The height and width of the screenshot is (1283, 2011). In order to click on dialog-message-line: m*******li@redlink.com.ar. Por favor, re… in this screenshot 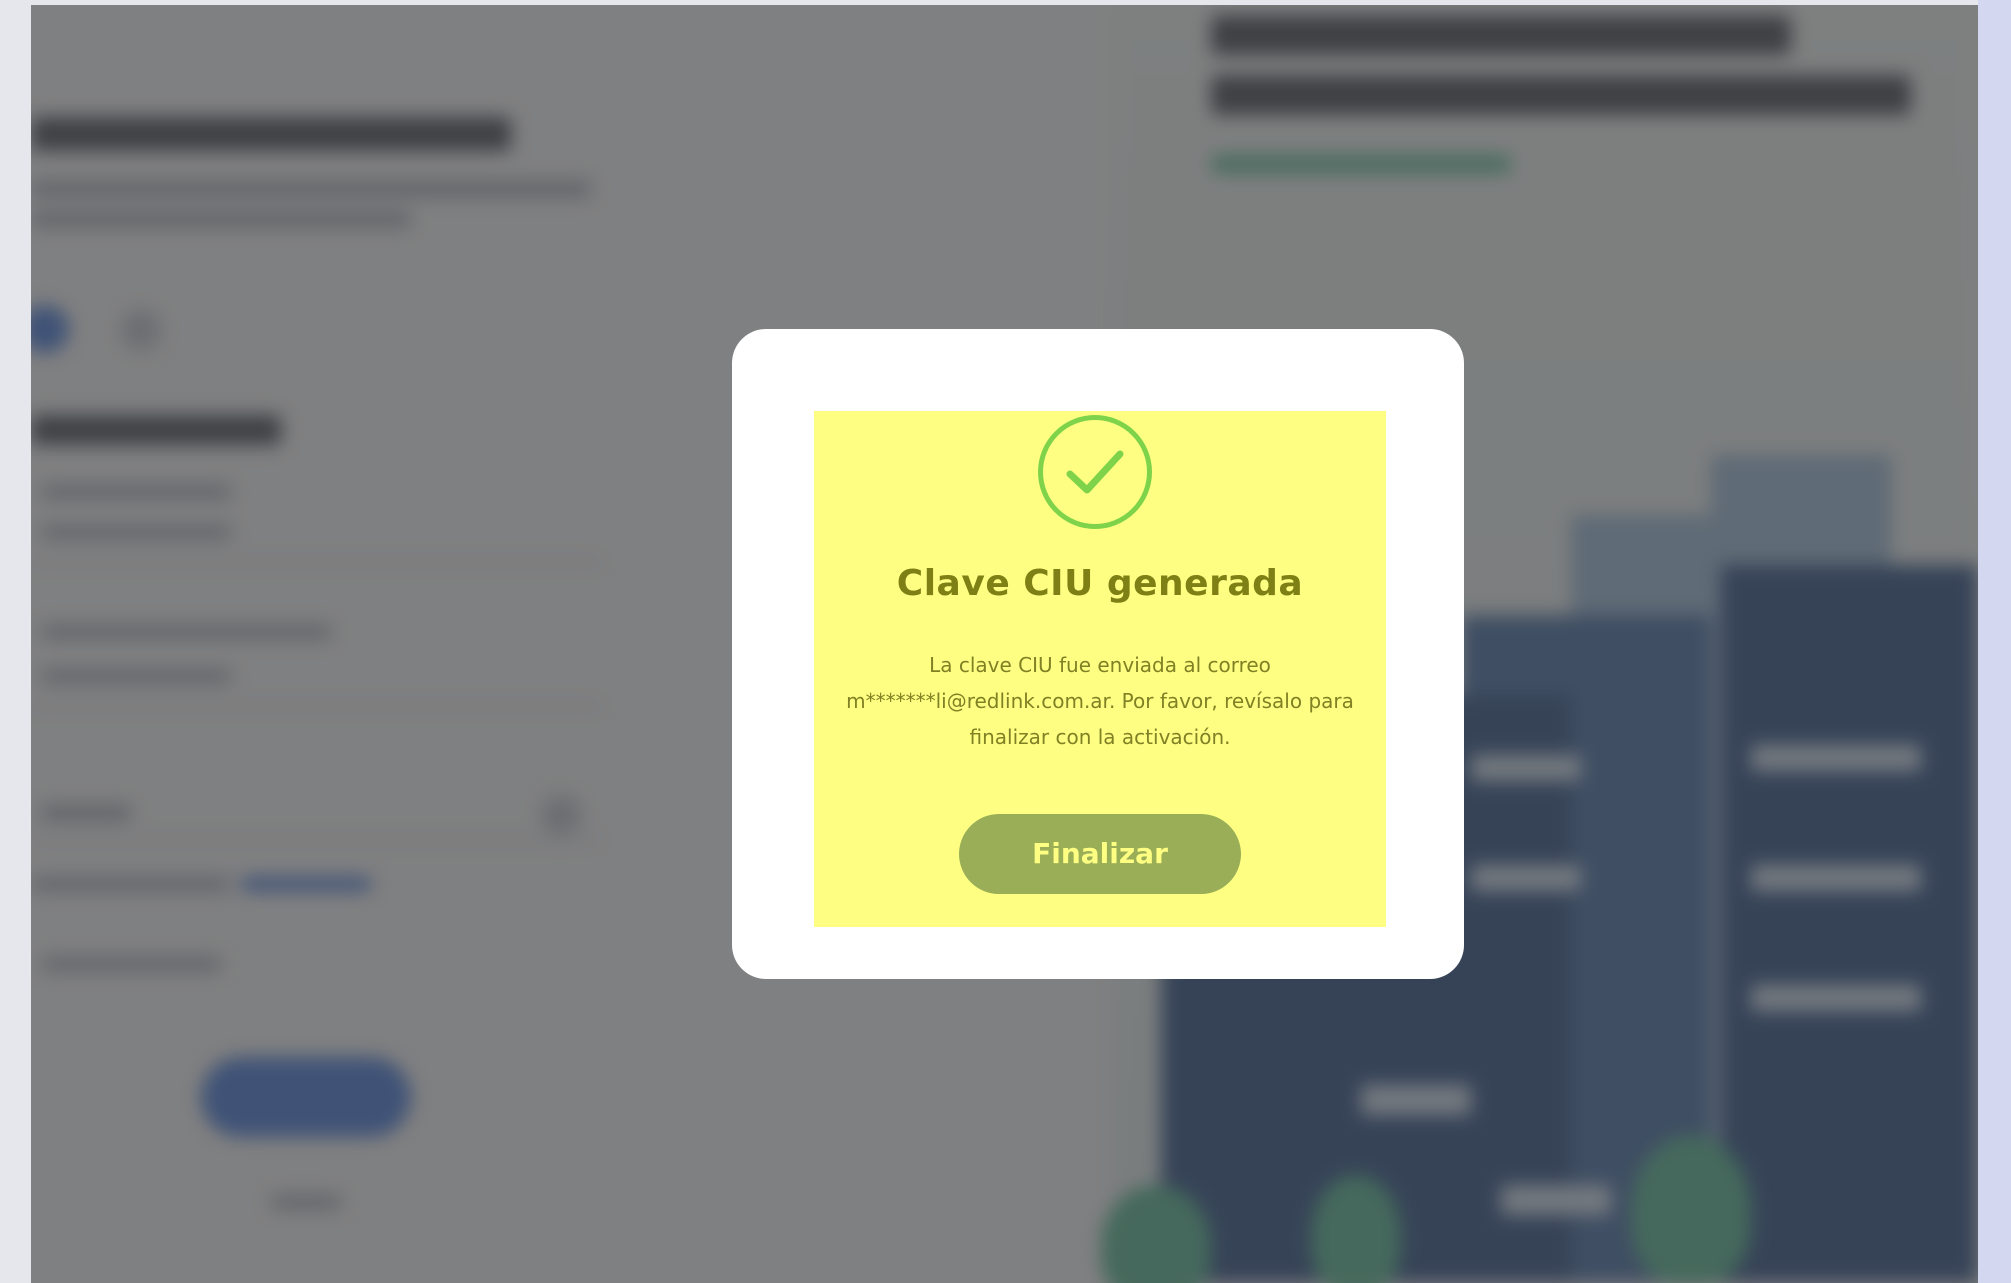, I will do `click(1100, 701)`.